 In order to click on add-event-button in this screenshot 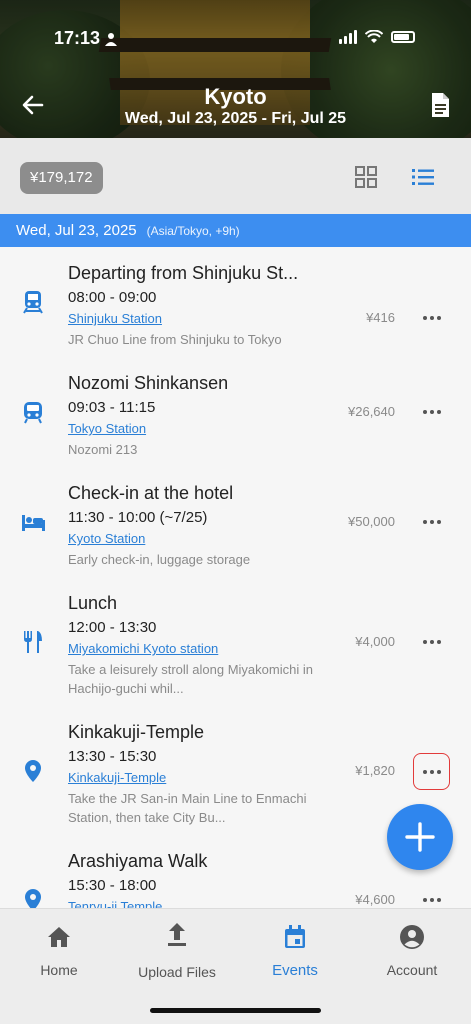, I will do `click(420, 837)`.